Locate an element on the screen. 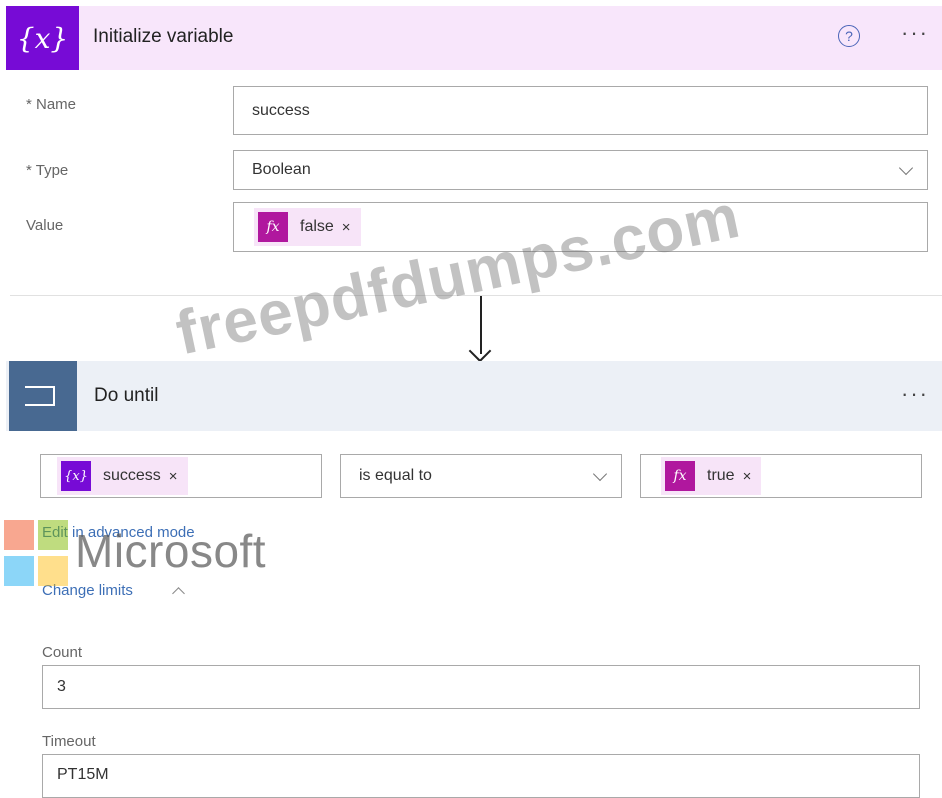  microsoft-watermark: Microsoft is located at coordinates (171, 551).